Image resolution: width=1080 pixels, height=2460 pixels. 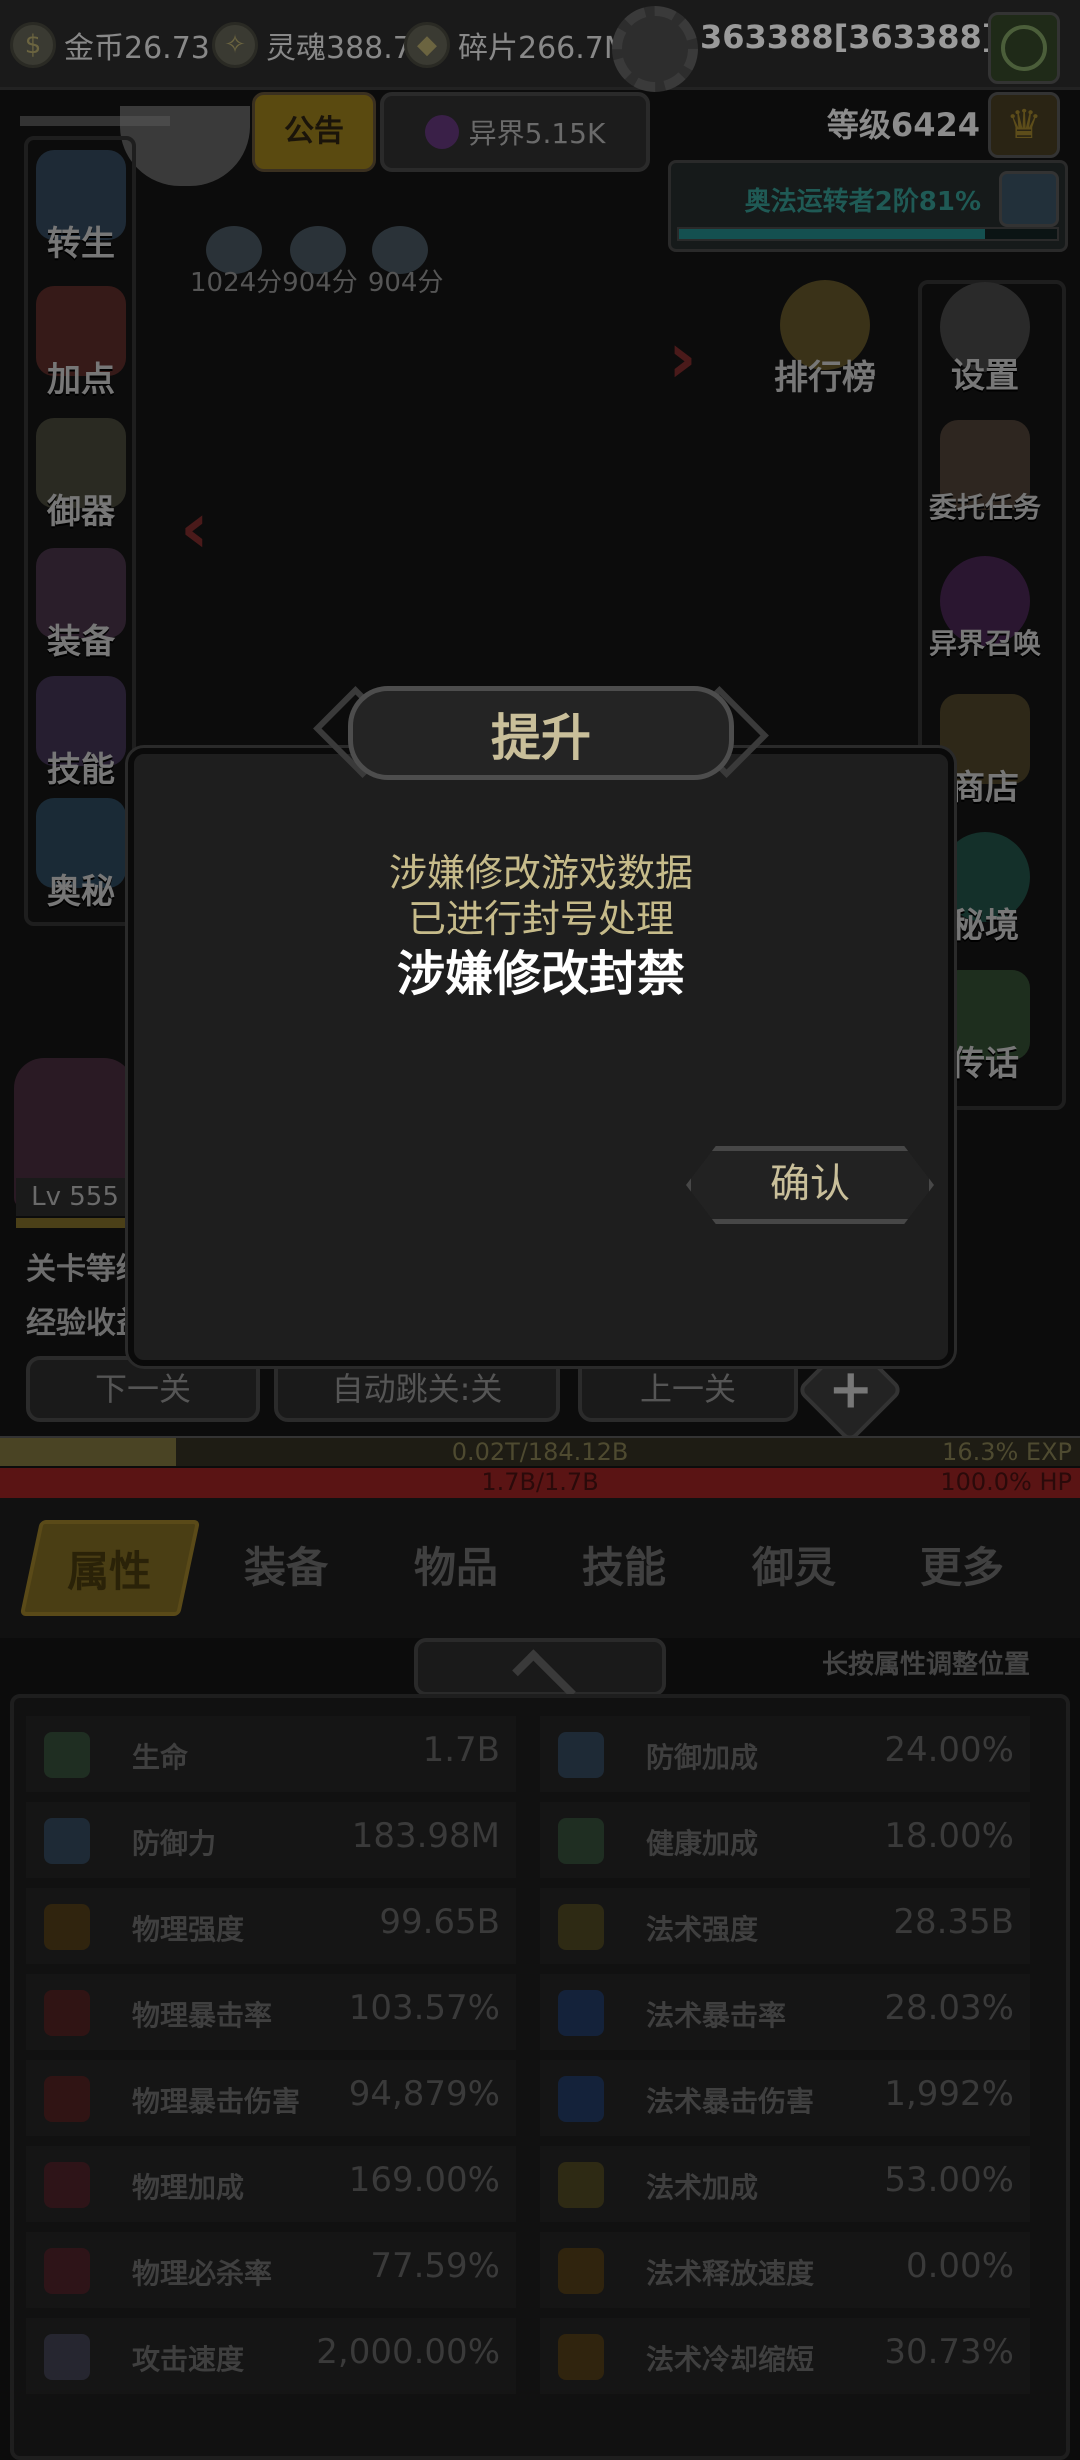 I want to click on menu-equipment: 装备, so click(x=81, y=605).